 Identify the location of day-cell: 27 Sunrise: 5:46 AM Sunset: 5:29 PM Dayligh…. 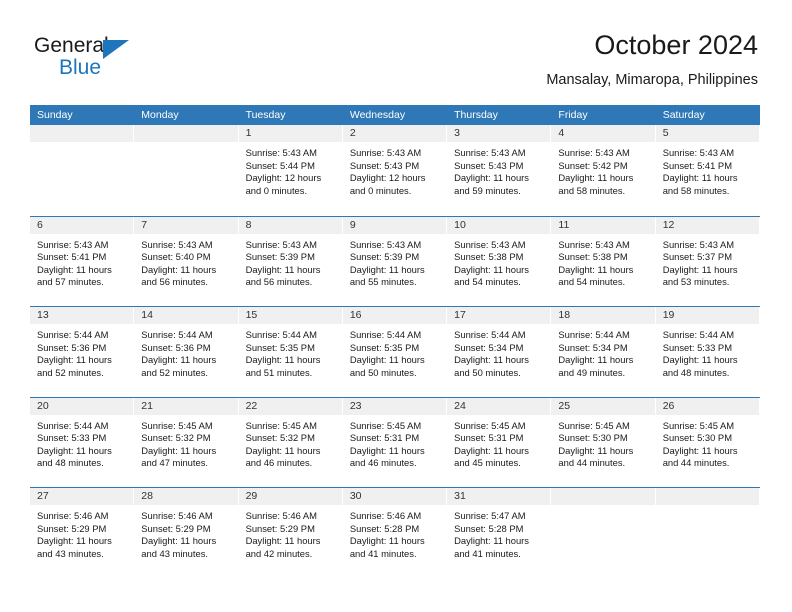
(82, 533).